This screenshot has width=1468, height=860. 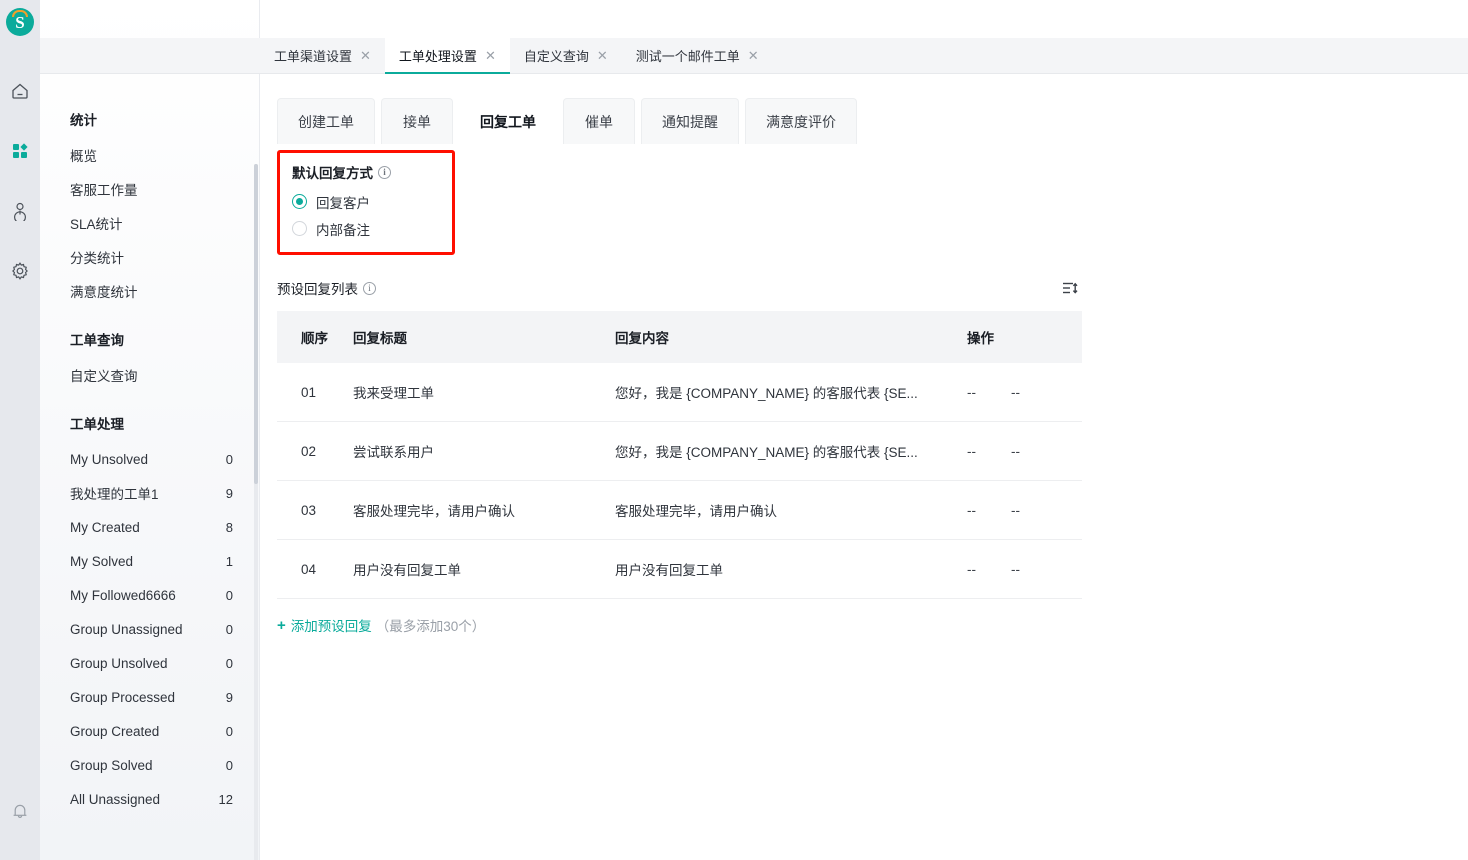 What do you see at coordinates (690, 121) in the screenshot?
I see `section-tab: 通知提醒` at bounding box center [690, 121].